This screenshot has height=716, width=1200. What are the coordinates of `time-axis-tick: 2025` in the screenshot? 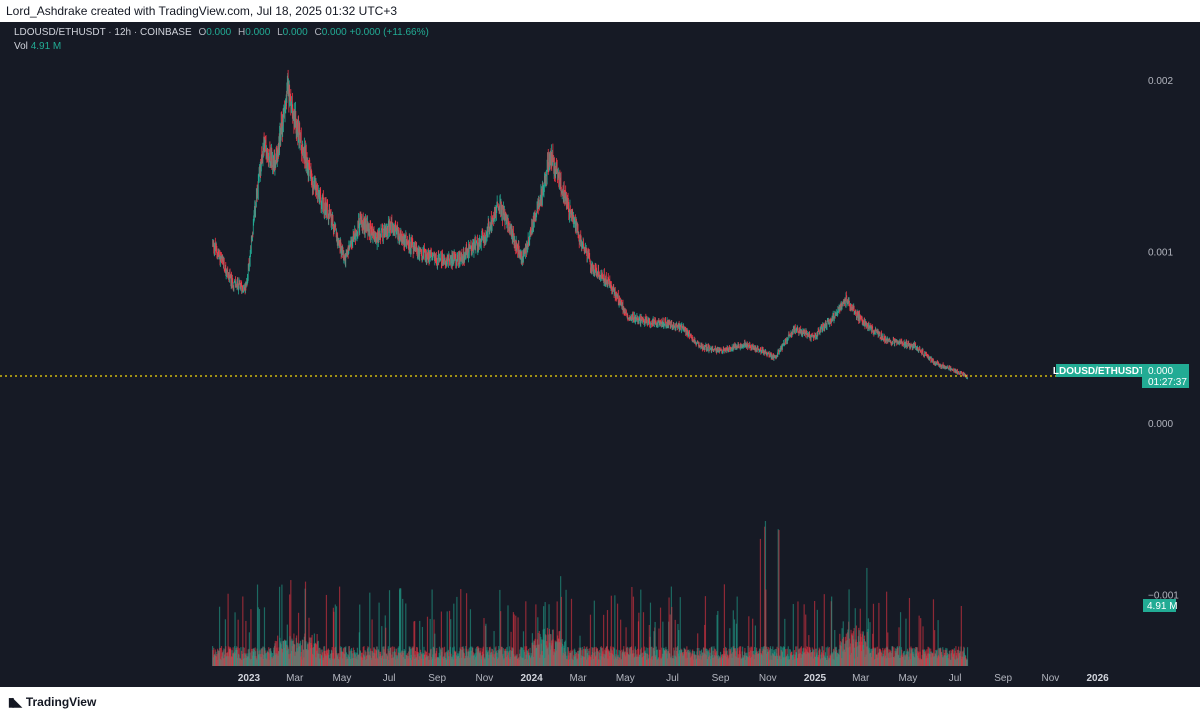 It's located at (815, 678).